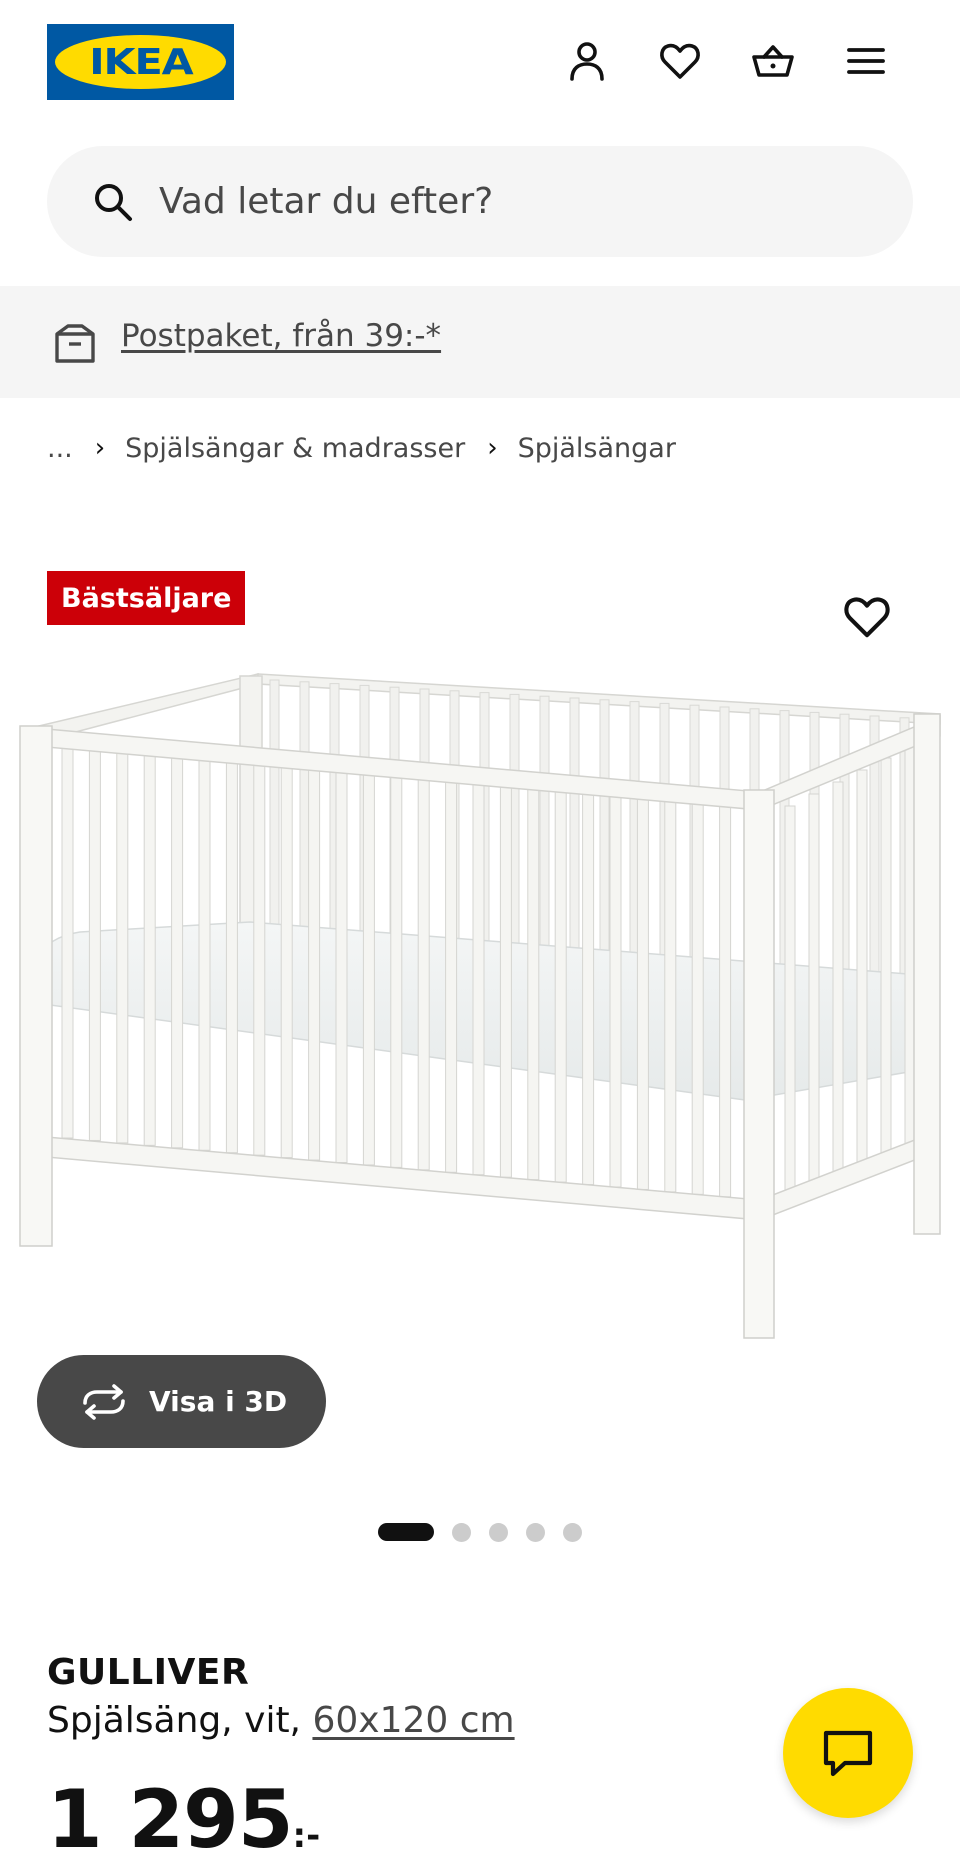 The height and width of the screenshot is (1860, 960). What do you see at coordinates (170, 1816) in the screenshot?
I see `price-value: 1 295` at bounding box center [170, 1816].